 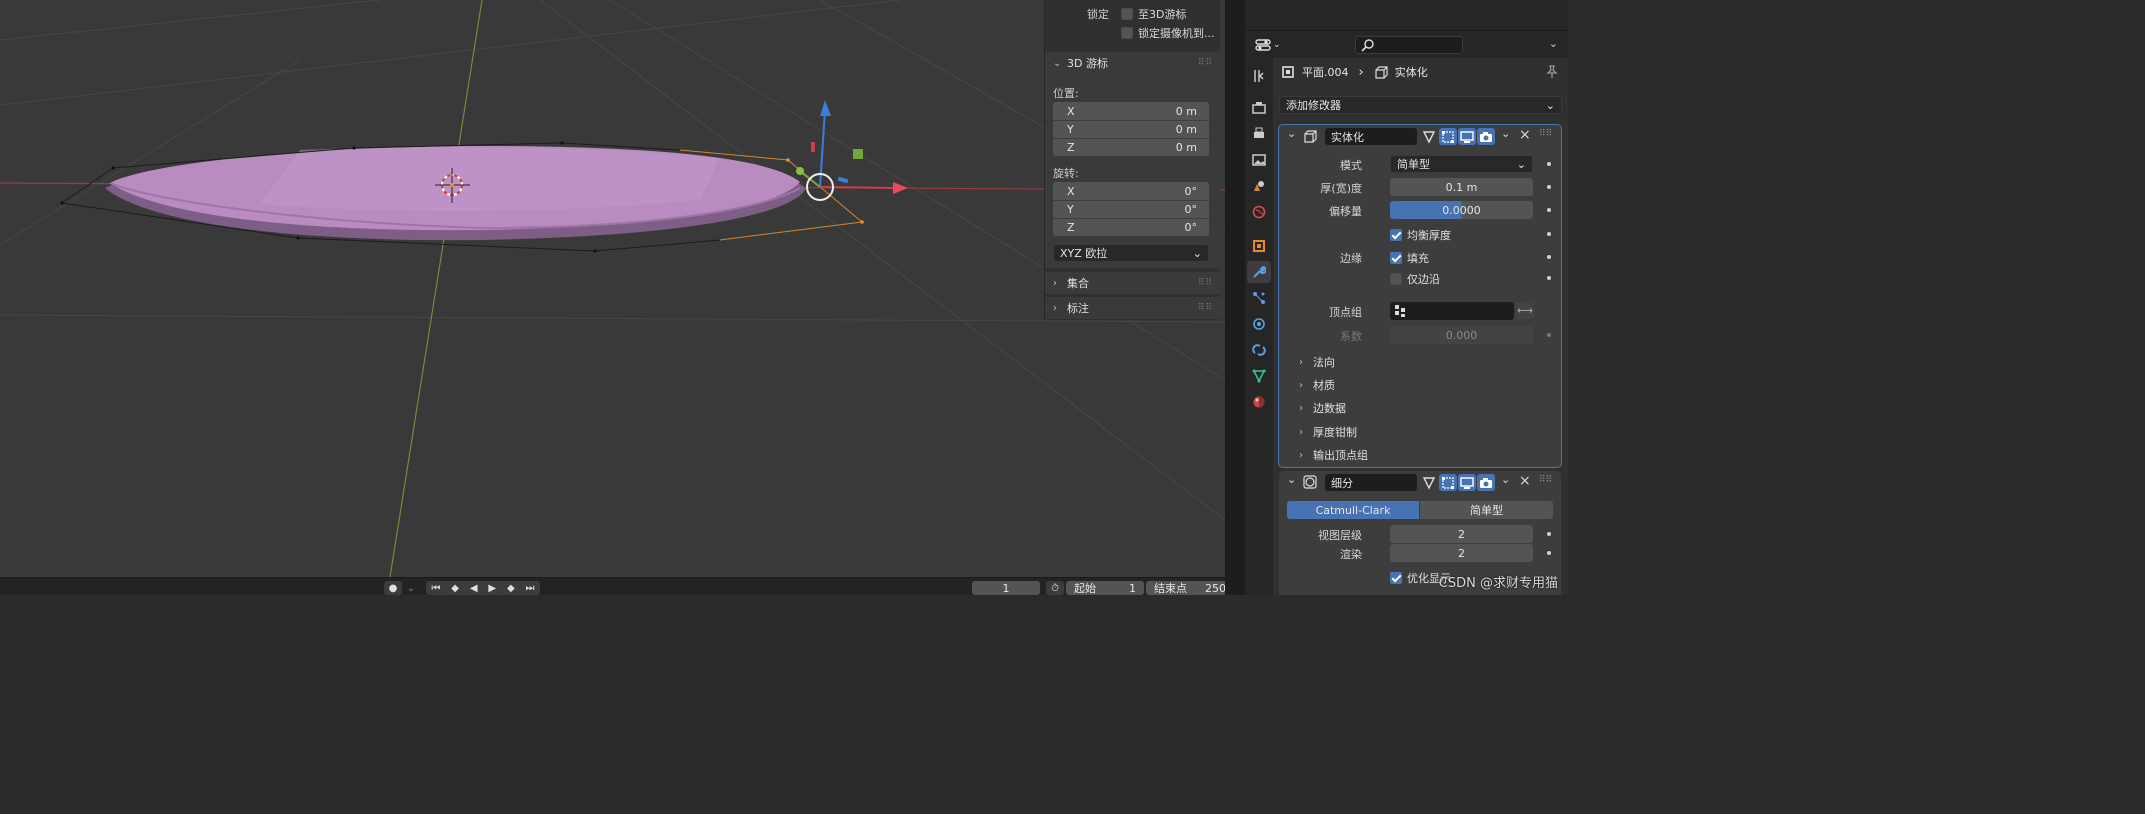 What do you see at coordinates (1333, 455) in the screenshot?
I see `subpanel-output-vertex-groups: › 输出顶点组` at bounding box center [1333, 455].